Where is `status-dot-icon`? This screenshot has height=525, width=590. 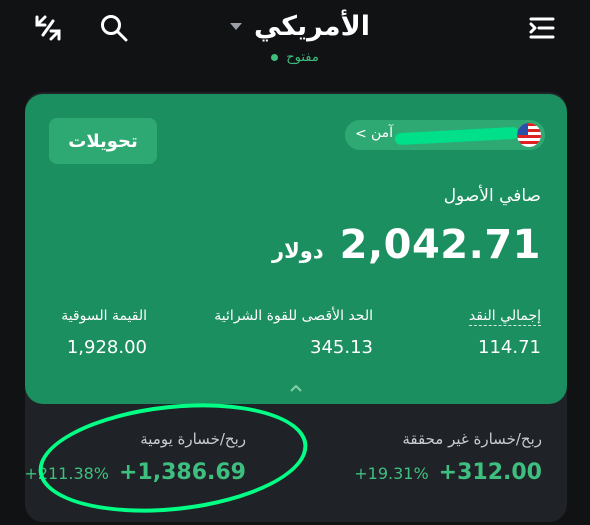
status-dot-icon is located at coordinates (275, 57).